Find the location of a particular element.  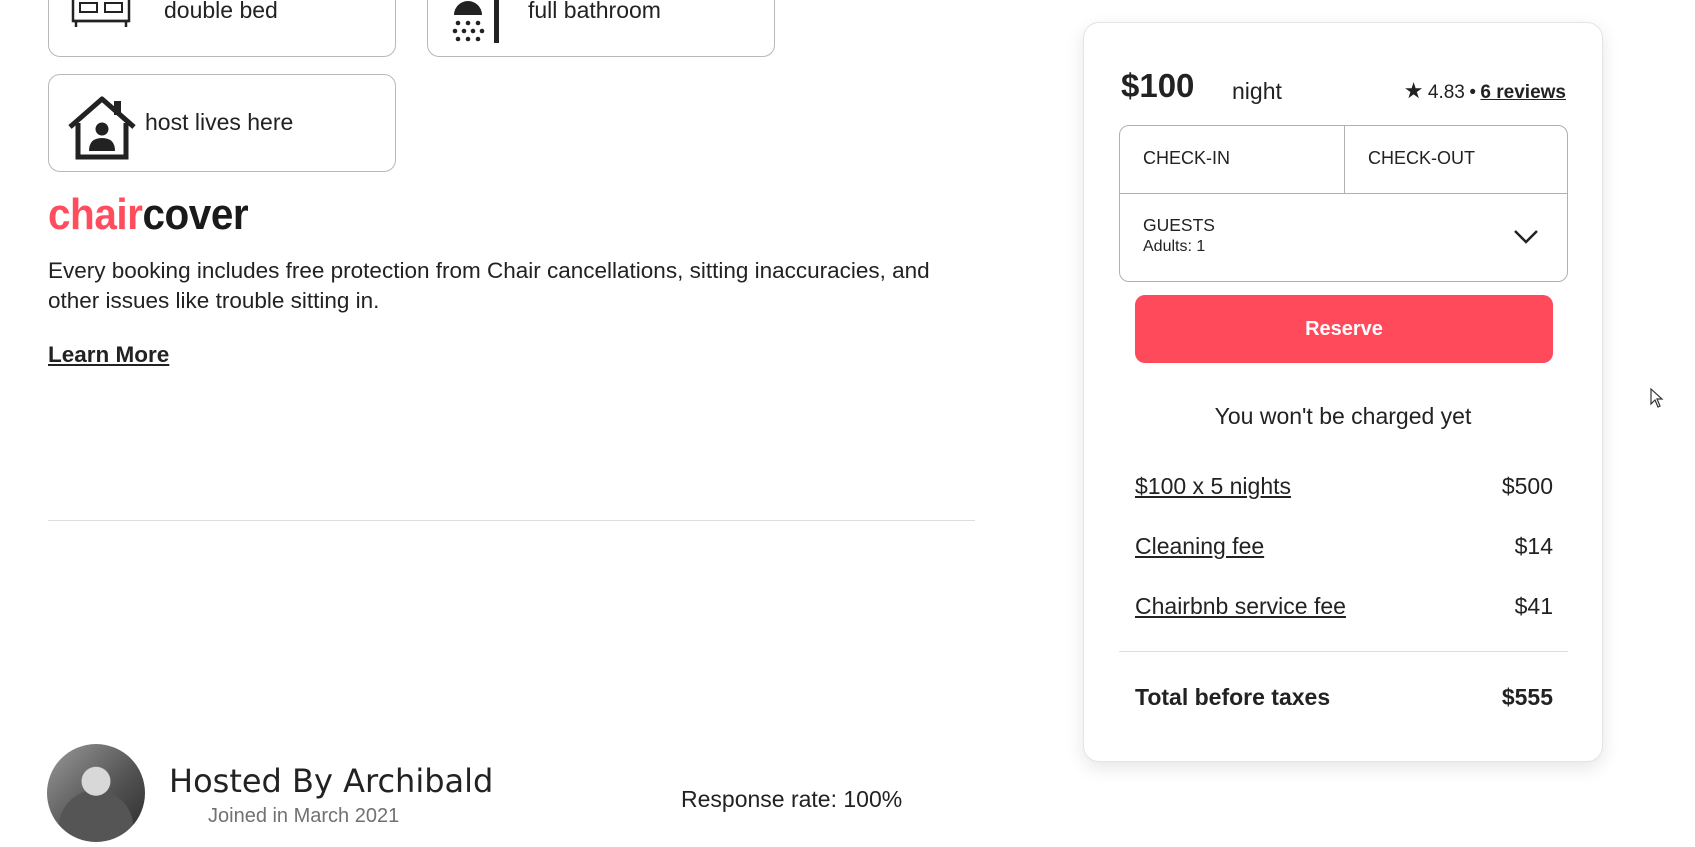

amenity-label: host lives here is located at coordinates (219, 122).